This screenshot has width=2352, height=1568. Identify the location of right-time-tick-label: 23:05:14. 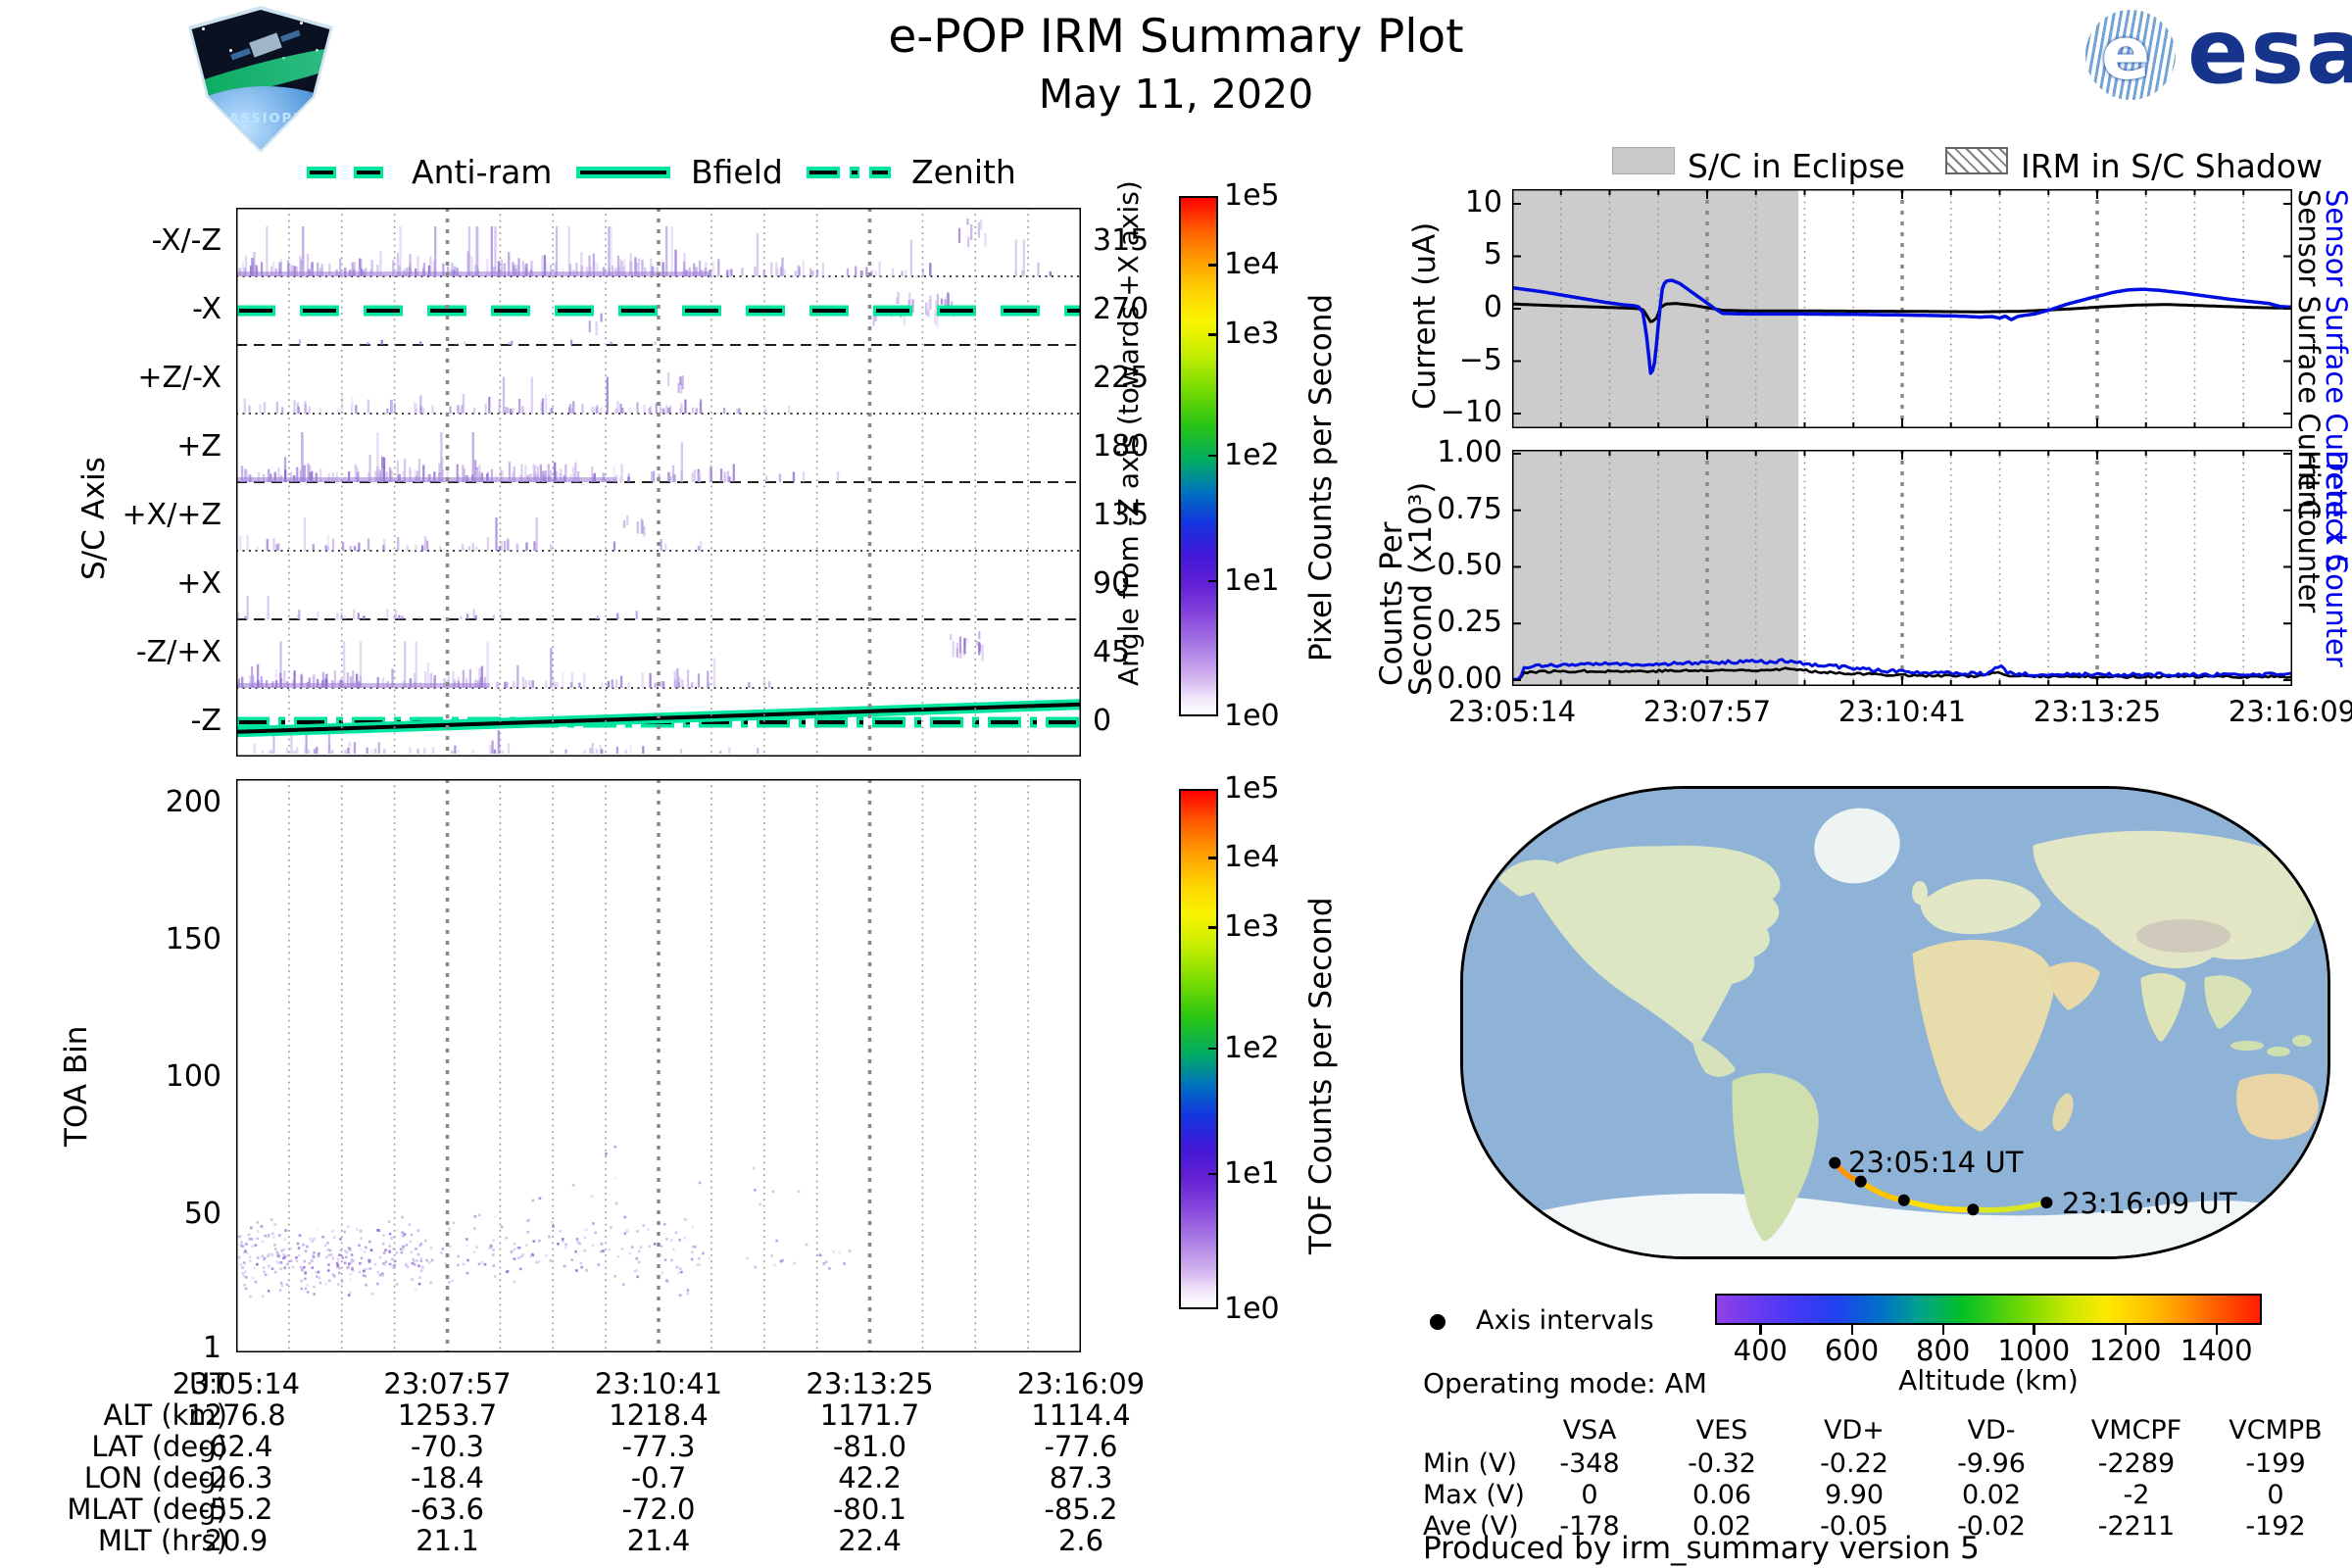
(1512, 711).